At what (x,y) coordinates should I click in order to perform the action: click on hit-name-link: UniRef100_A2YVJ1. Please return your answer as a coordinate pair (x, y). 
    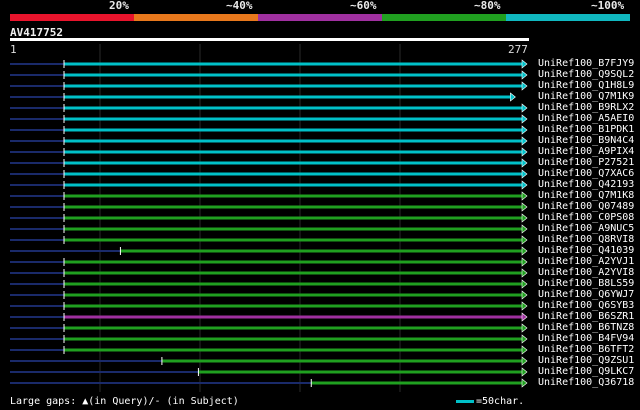
    Looking at the image, I should click on (586, 261).